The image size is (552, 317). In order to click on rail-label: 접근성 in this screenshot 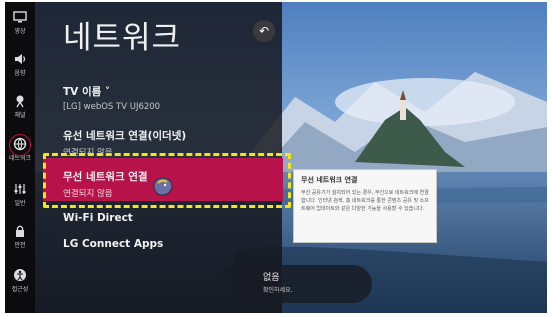, I will do `click(20, 289)`.